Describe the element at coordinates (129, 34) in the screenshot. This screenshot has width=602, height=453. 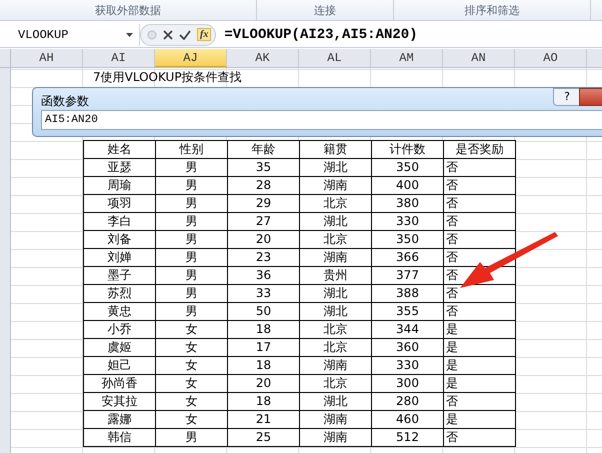
I see `dropdown-caret-icon` at that location.